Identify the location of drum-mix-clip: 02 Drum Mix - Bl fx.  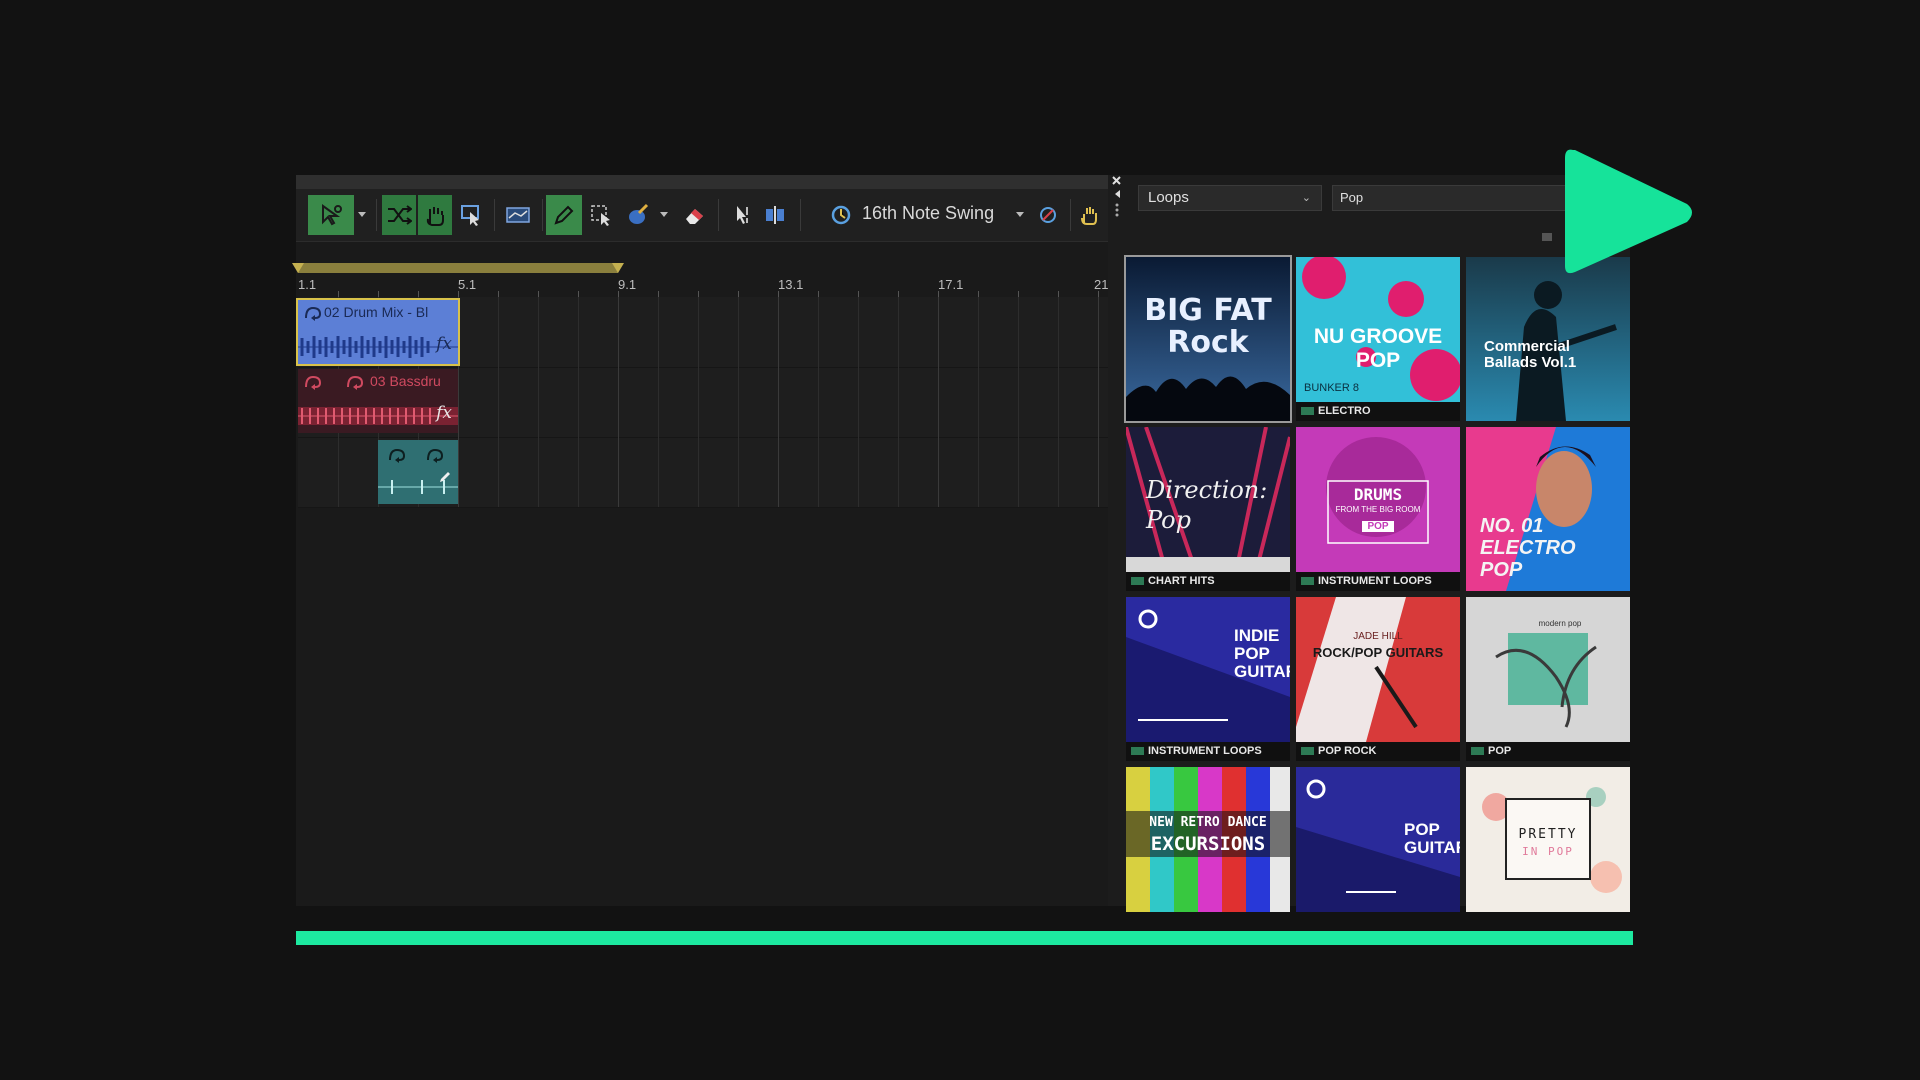
(378, 332).